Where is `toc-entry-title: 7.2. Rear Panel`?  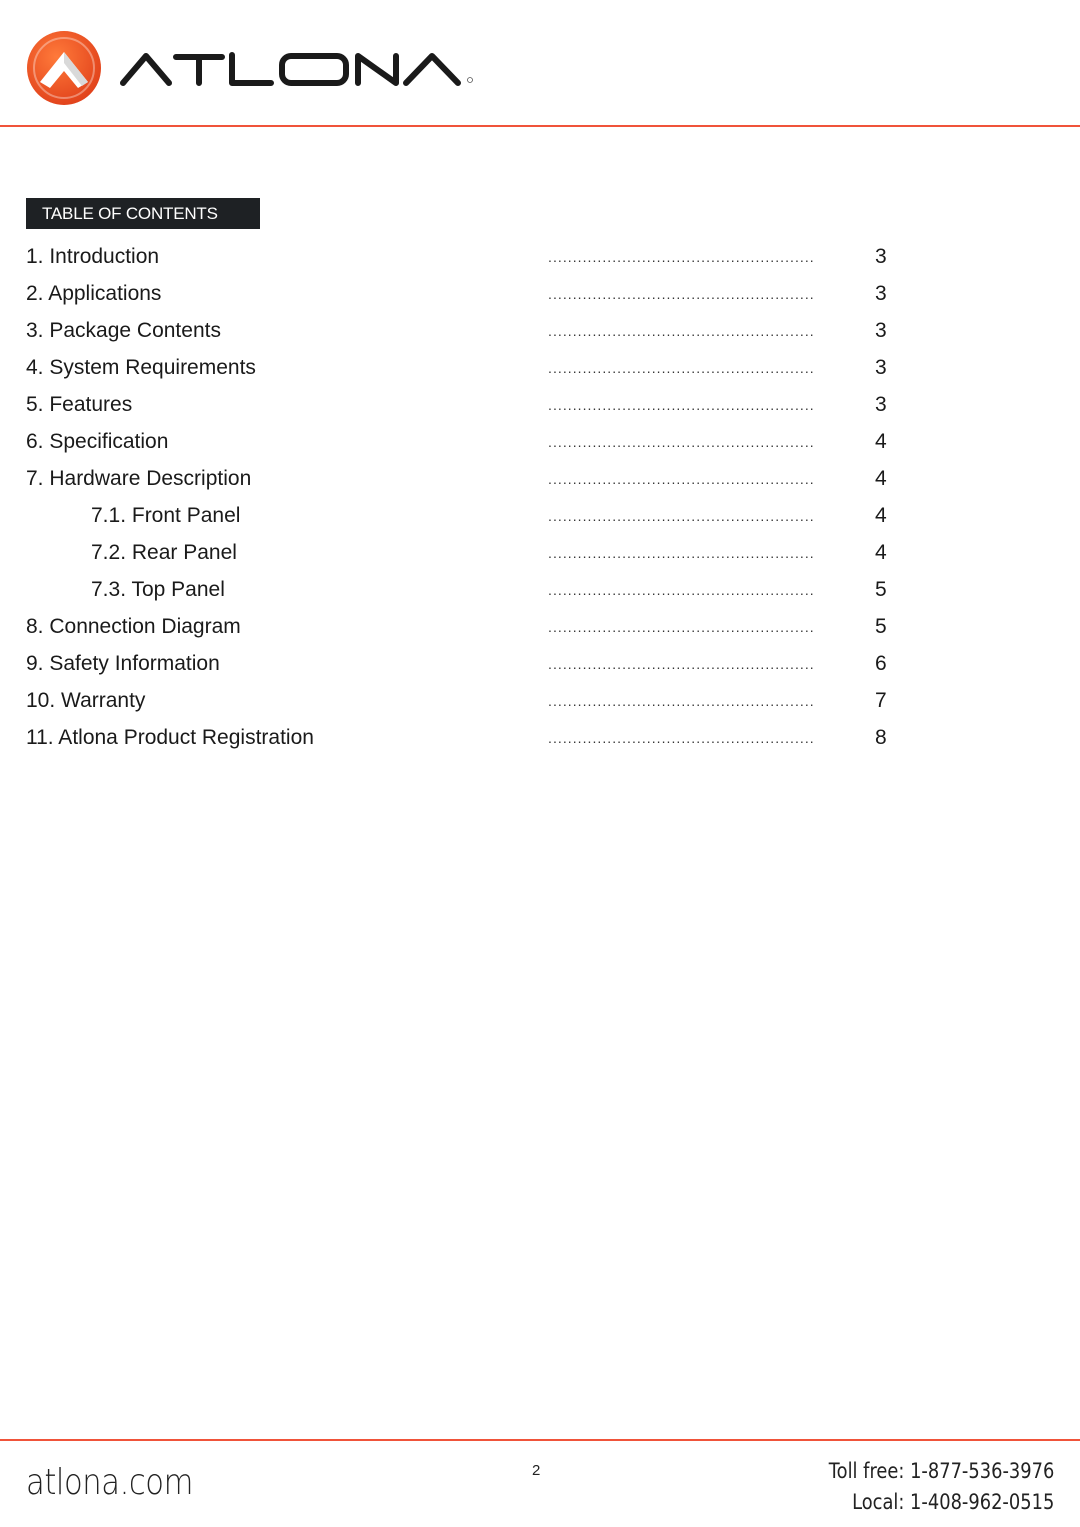
toc-entry-title: 7.2. Rear Panel is located at coordinates (164, 553).